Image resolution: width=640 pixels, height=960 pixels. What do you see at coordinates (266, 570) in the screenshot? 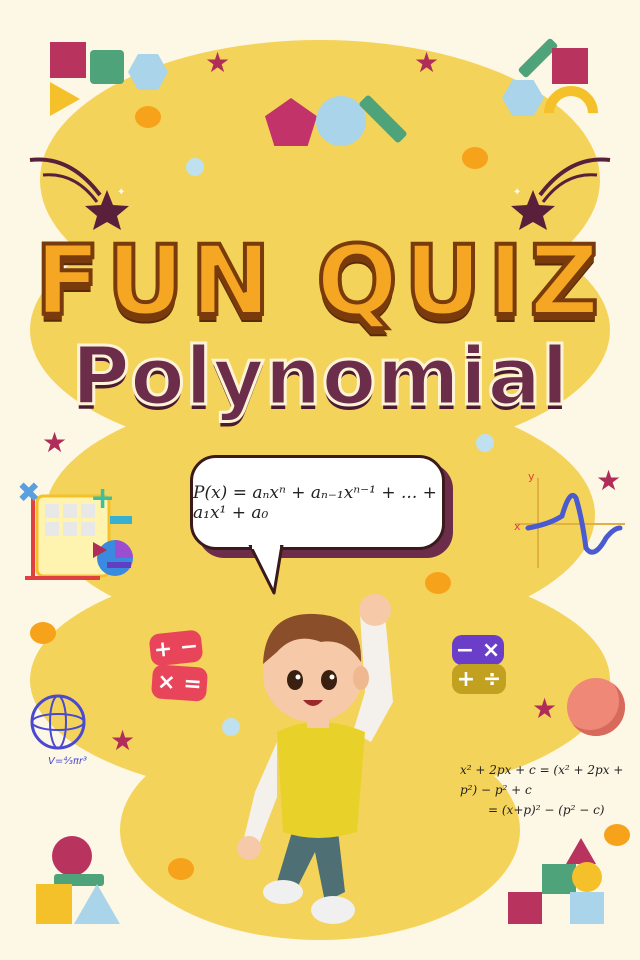
I see `speech-bubble-tail` at bounding box center [266, 570].